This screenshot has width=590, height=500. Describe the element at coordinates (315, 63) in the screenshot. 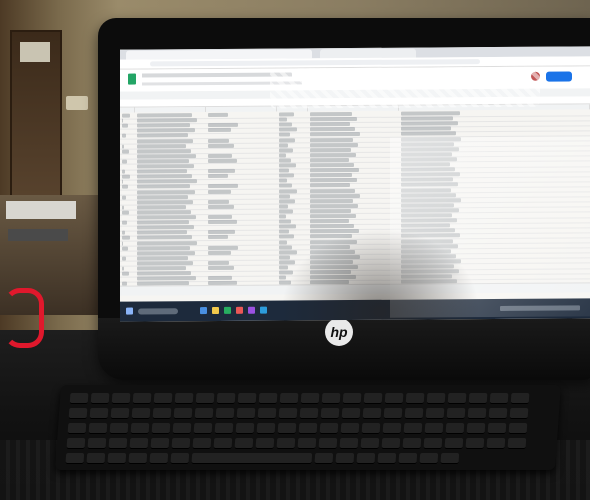

I see `url-field` at that location.